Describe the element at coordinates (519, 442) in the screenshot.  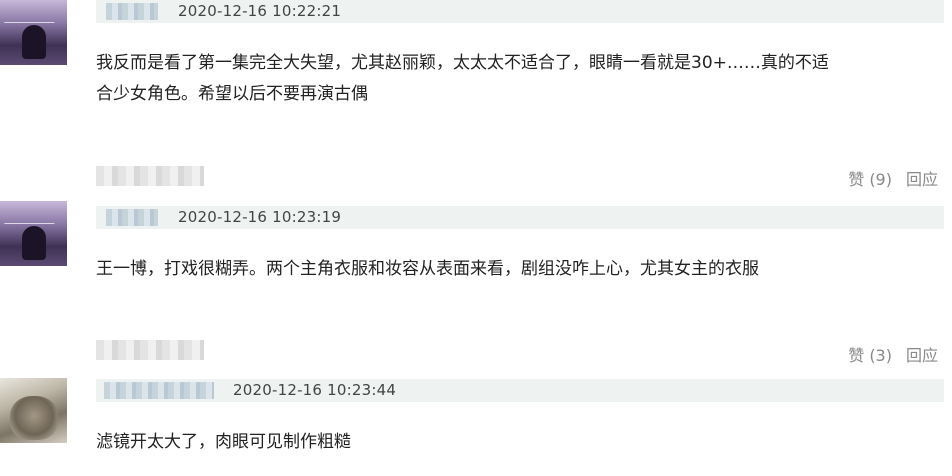
I see `comment-text: 滤镜开太大了，肉眼可见制作粗糙` at that location.